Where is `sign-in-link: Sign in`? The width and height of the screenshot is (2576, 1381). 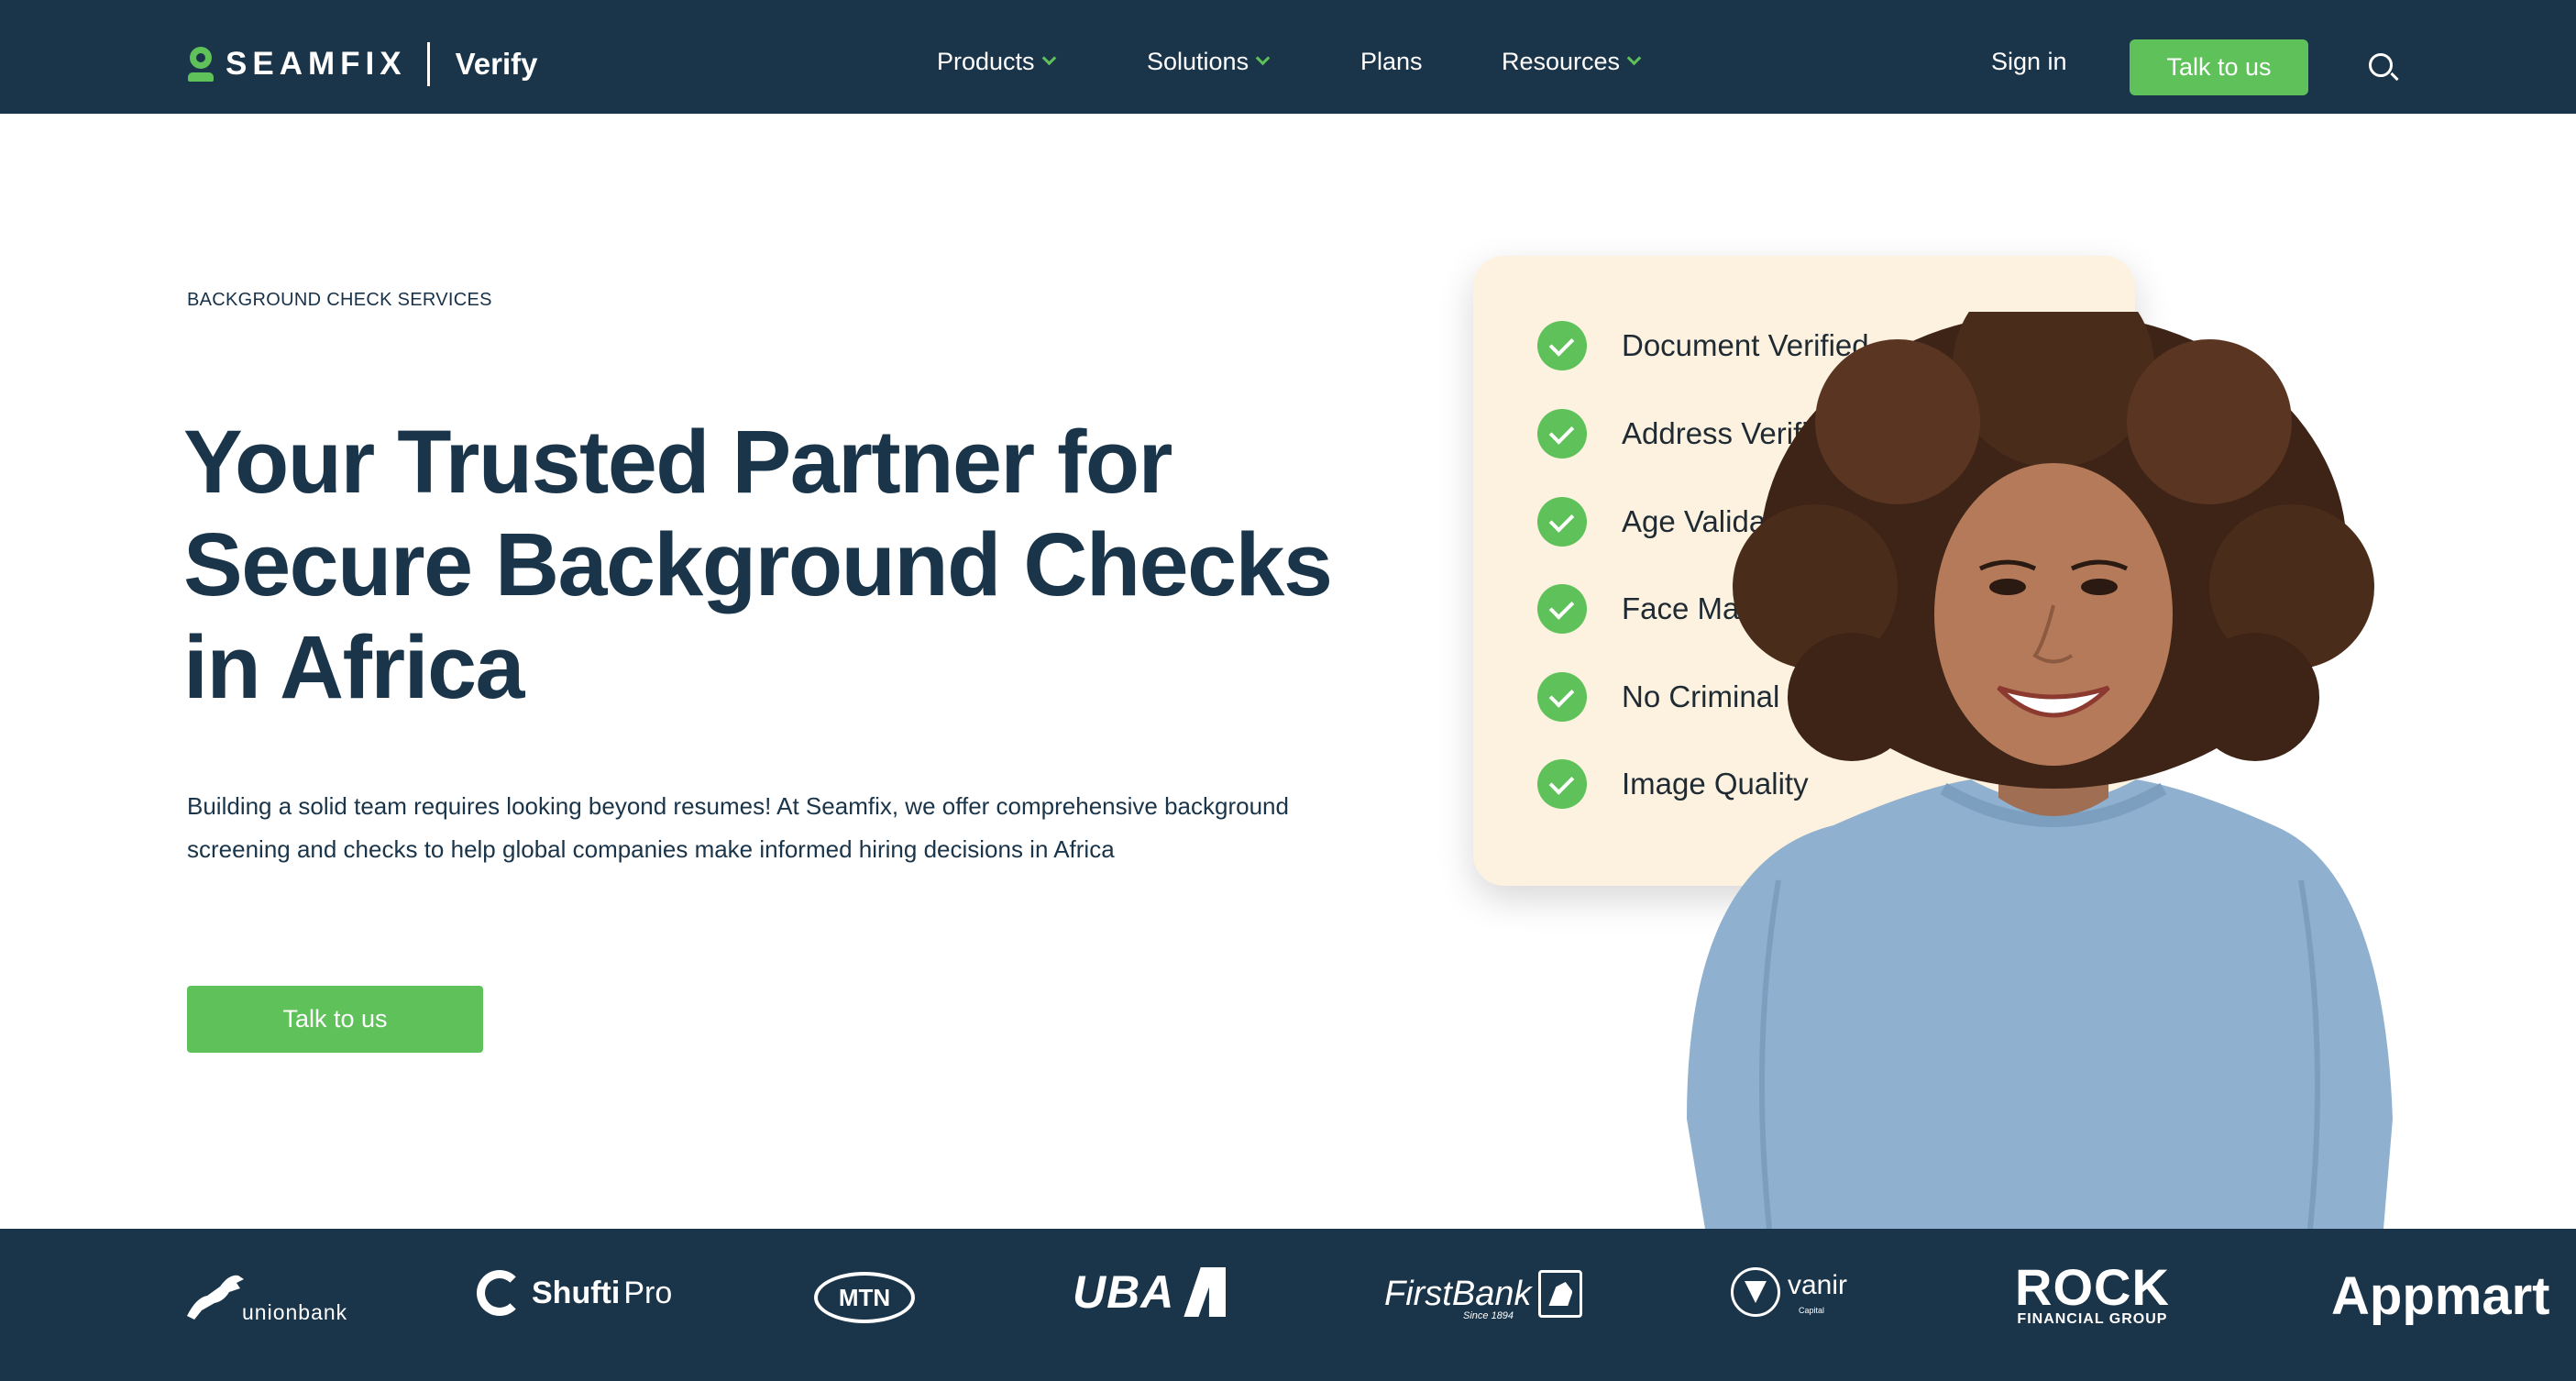
sign-in-link: Sign in is located at coordinates (2029, 62).